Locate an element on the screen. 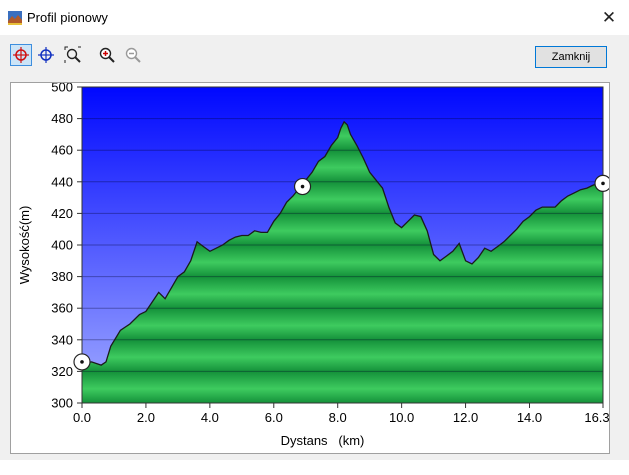 The image size is (629, 475). x-tick-label: 0.0 is located at coordinates (82, 417).